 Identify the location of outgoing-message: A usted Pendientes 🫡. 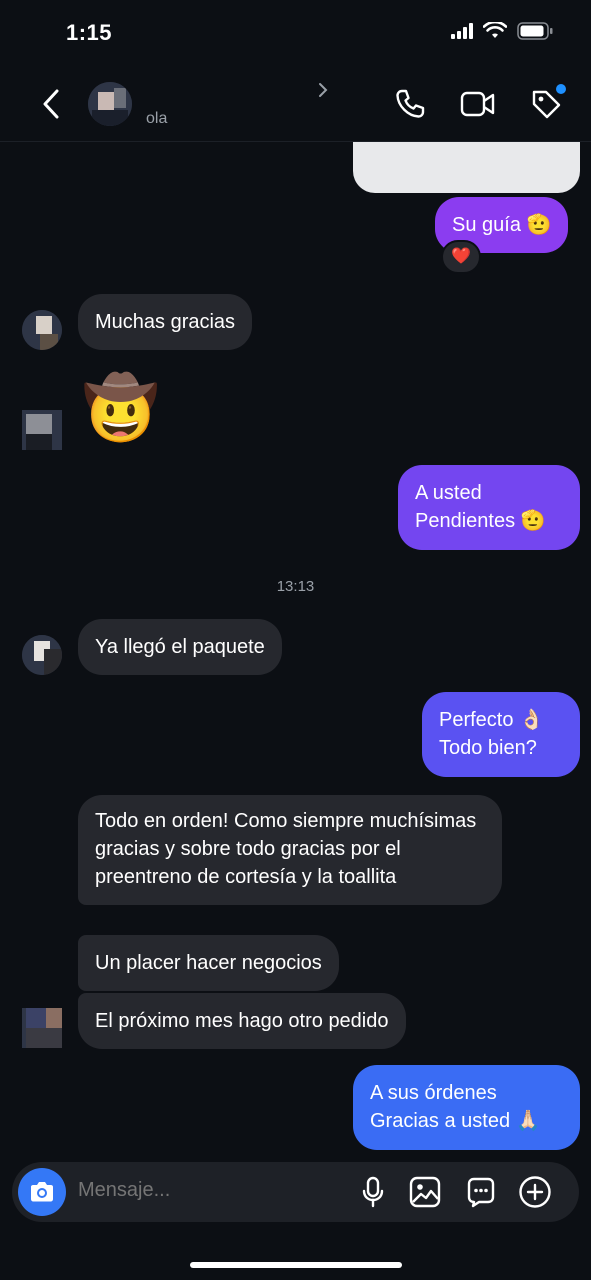
(489, 507).